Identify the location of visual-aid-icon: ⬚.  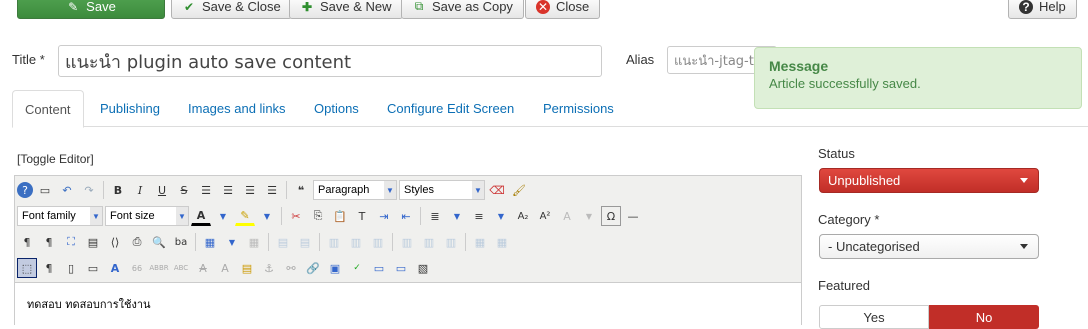
(27, 268).